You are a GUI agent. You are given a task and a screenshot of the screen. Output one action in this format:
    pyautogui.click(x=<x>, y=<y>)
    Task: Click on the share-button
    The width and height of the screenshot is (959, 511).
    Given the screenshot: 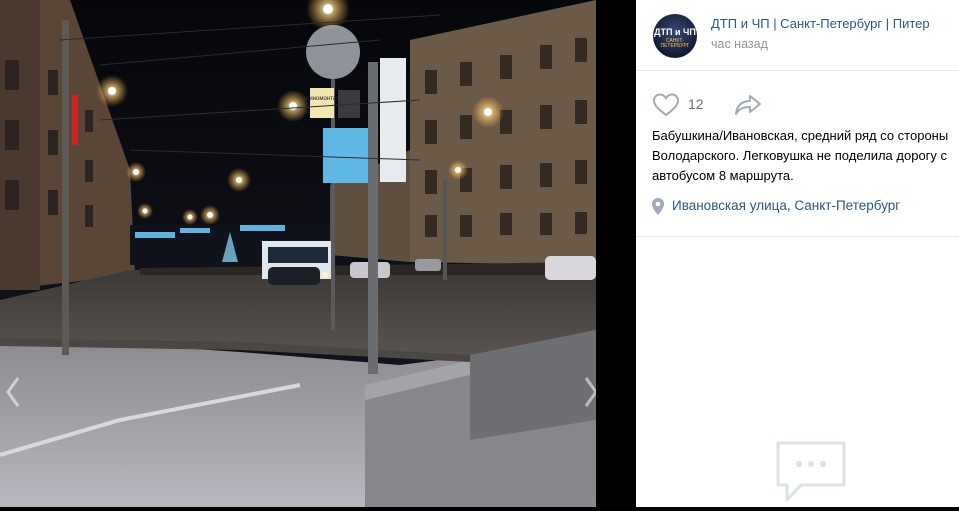 What is the action you would take?
    pyautogui.click(x=750, y=105)
    